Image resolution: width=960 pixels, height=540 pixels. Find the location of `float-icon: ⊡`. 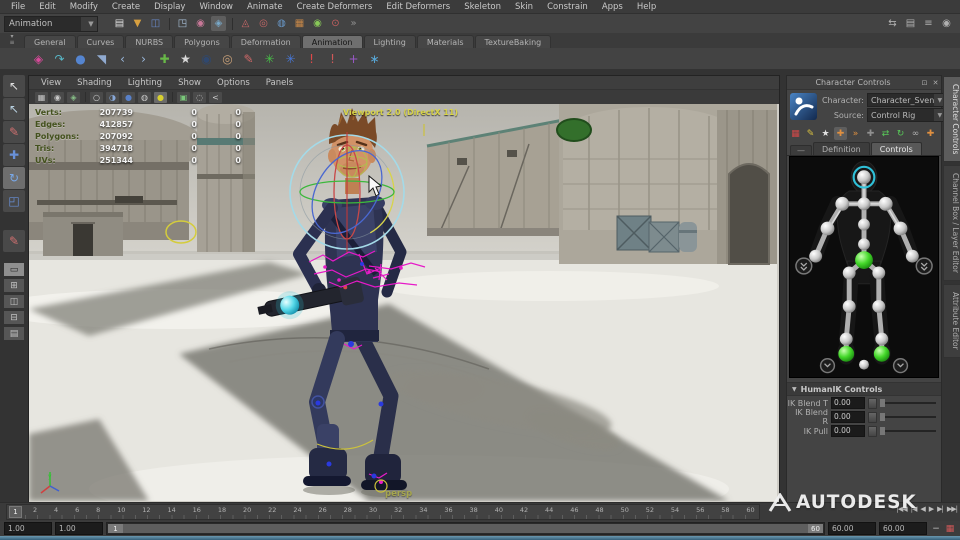

float-icon: ⊡ is located at coordinates (924, 83).